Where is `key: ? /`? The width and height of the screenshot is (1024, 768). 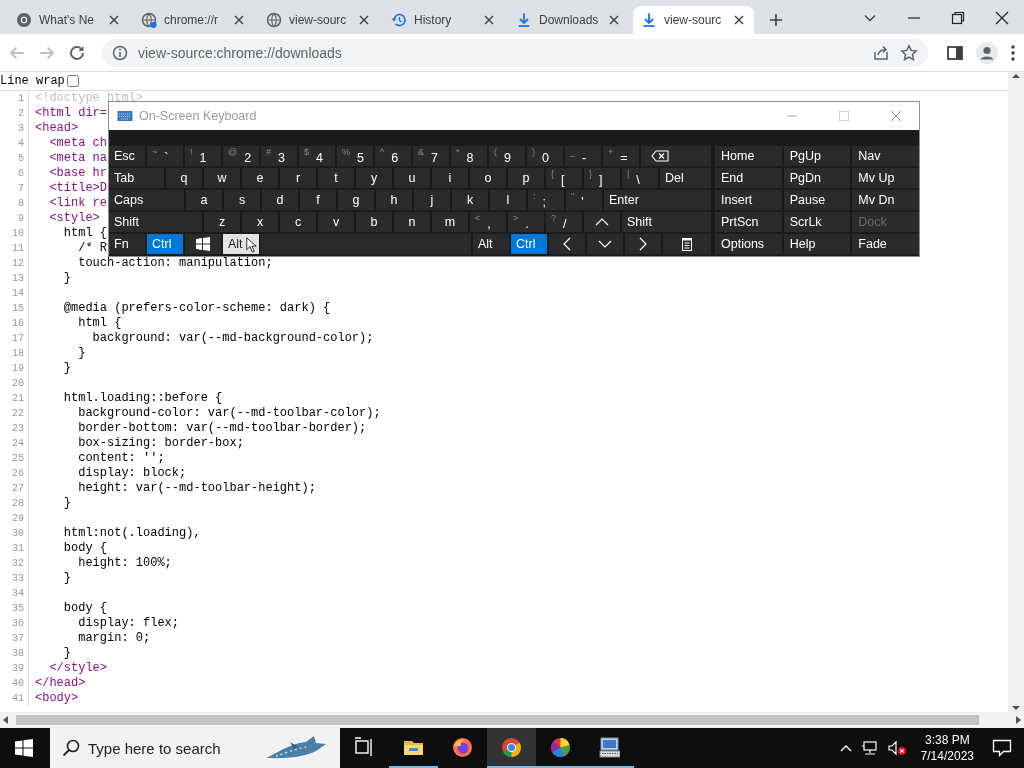
key: ? / is located at coordinates (564, 222).